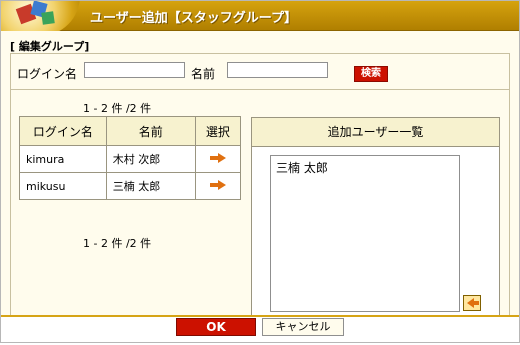  I want to click on user-table: ログイン名 名前 選択 kimura 木村 次郎 mikusu 三楠 太郎, so click(130, 158).